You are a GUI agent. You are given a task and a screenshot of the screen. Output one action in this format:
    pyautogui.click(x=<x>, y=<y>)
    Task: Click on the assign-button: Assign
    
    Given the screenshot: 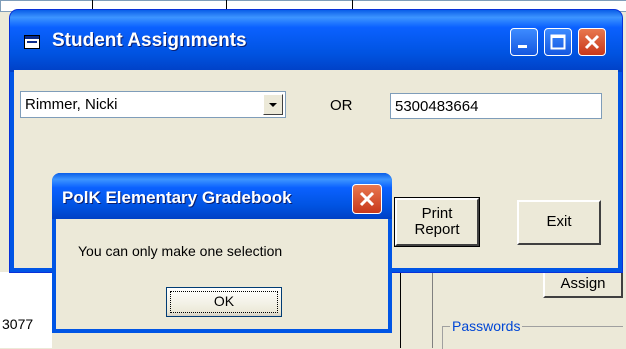 What is the action you would take?
    pyautogui.click(x=583, y=284)
    